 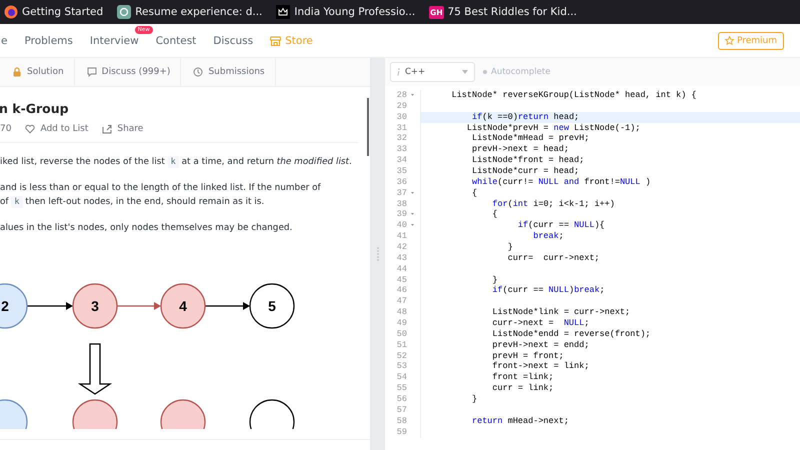 I want to click on line-number: 47, so click(x=401, y=302).